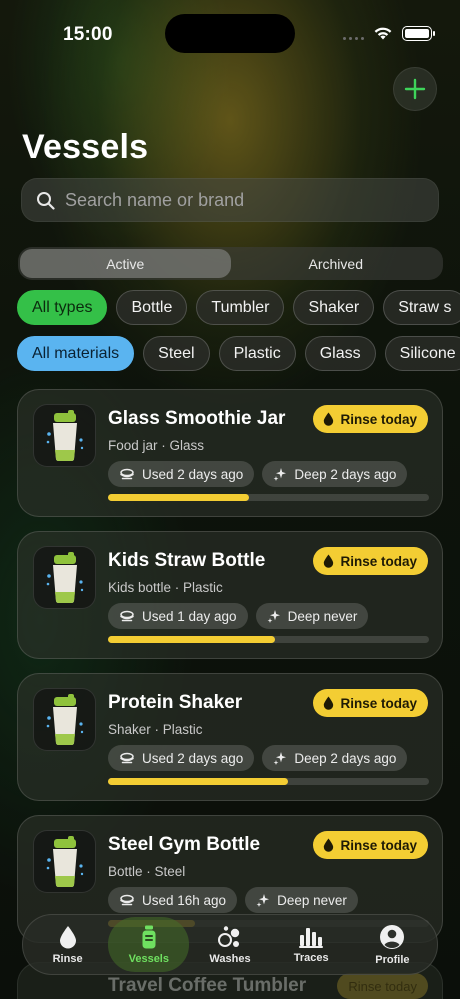 Image resolution: width=460 pixels, height=999 pixels. Describe the element at coordinates (184, 844) in the screenshot. I see `vessel-name: Steel Gym Bottle` at that location.